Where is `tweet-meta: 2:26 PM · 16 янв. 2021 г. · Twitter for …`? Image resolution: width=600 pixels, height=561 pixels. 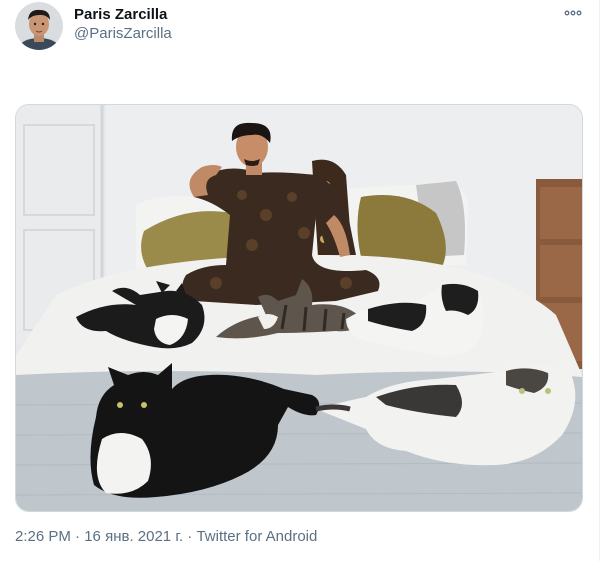 tweet-meta: 2:26 PM · 16 янв. 2021 г. · Twitter for … is located at coordinates (166, 537).